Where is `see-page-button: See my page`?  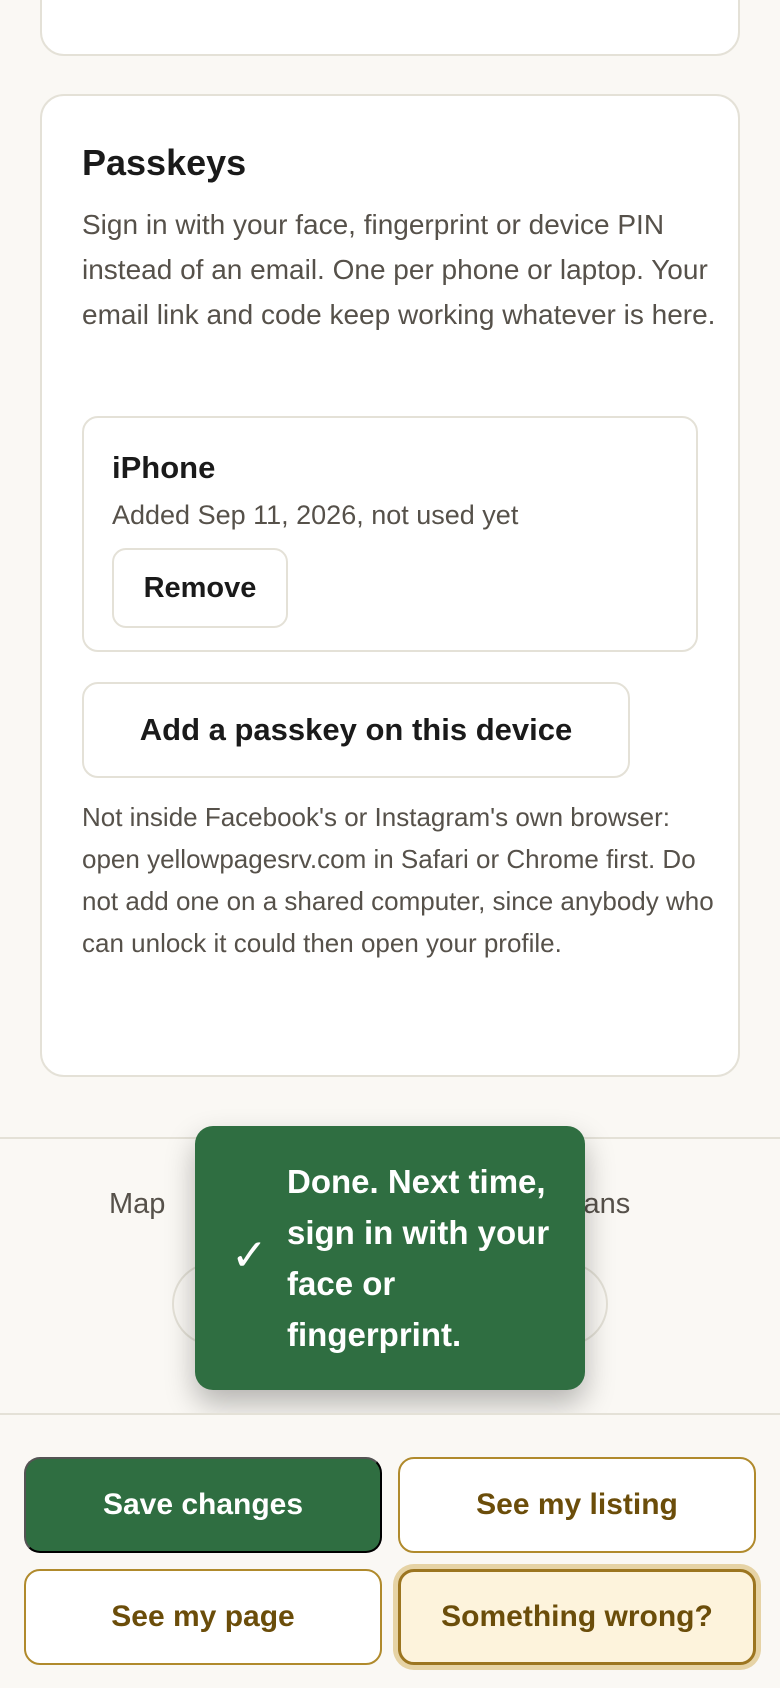
see-page-button: See my page is located at coordinates (203, 1617).